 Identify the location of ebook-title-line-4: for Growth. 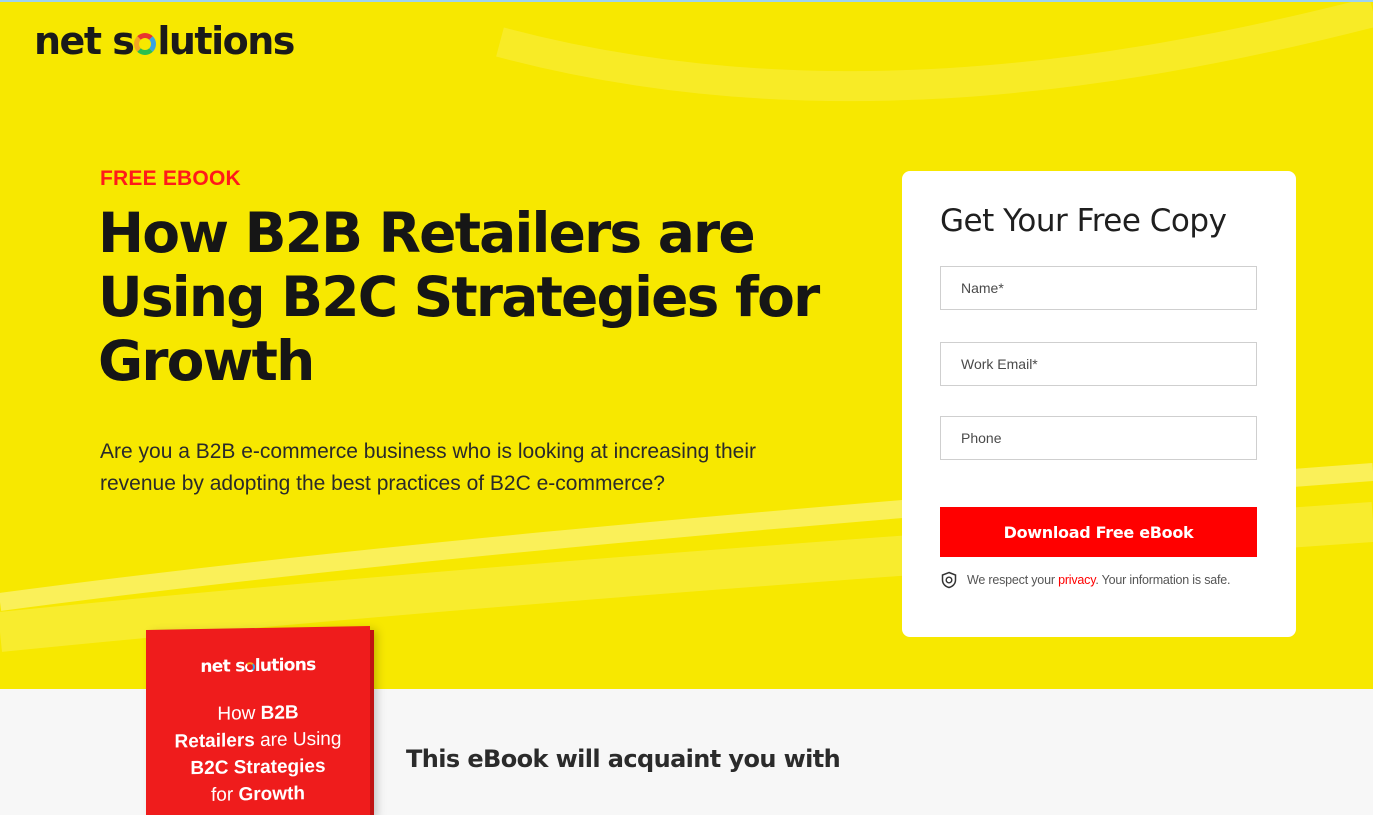
(258, 794).